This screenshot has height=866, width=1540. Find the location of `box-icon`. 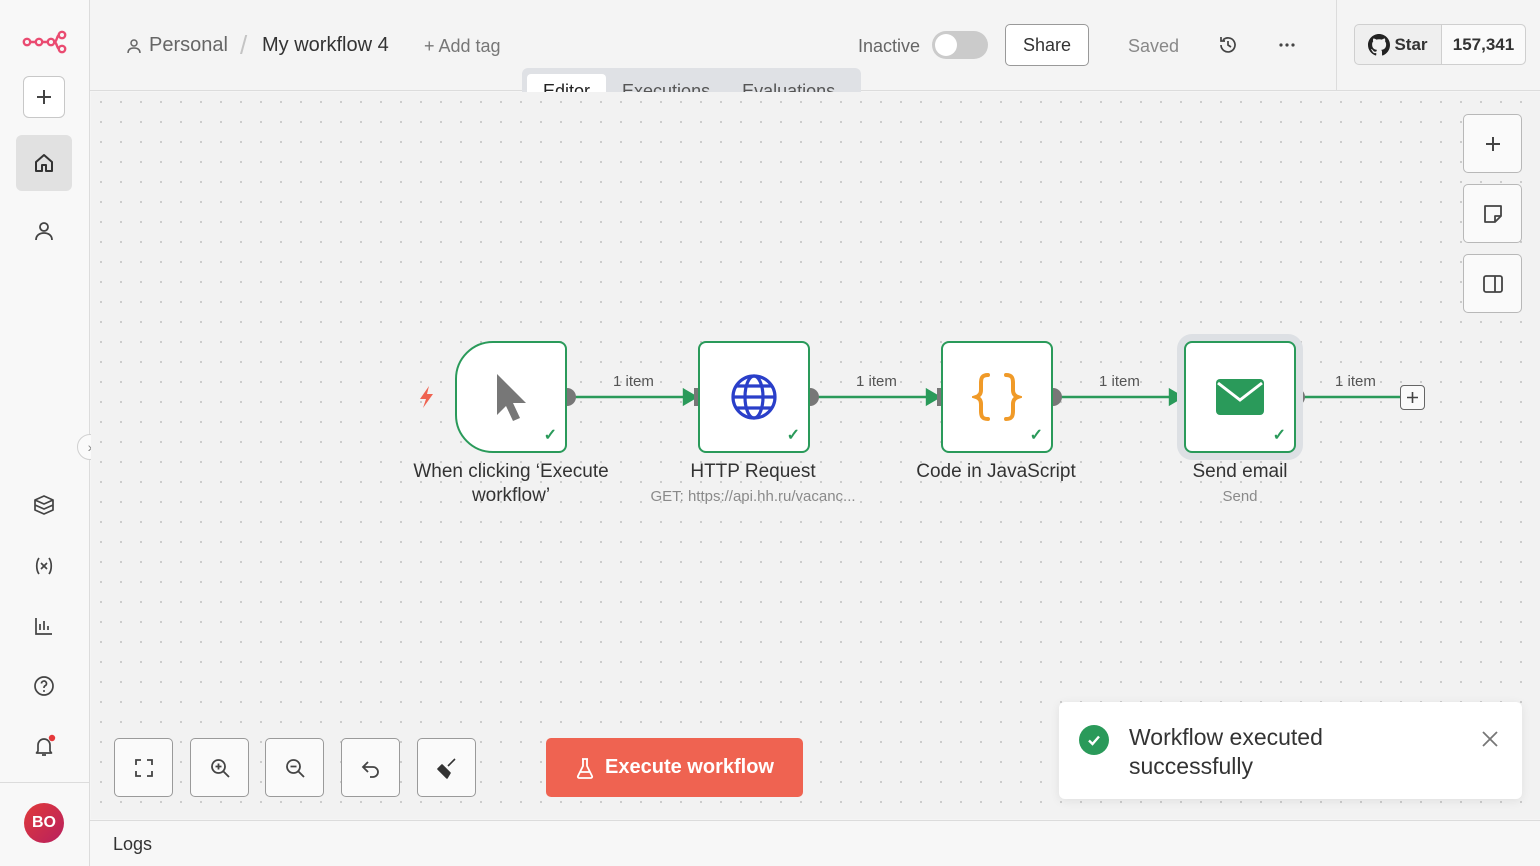

box-icon is located at coordinates (44, 505).